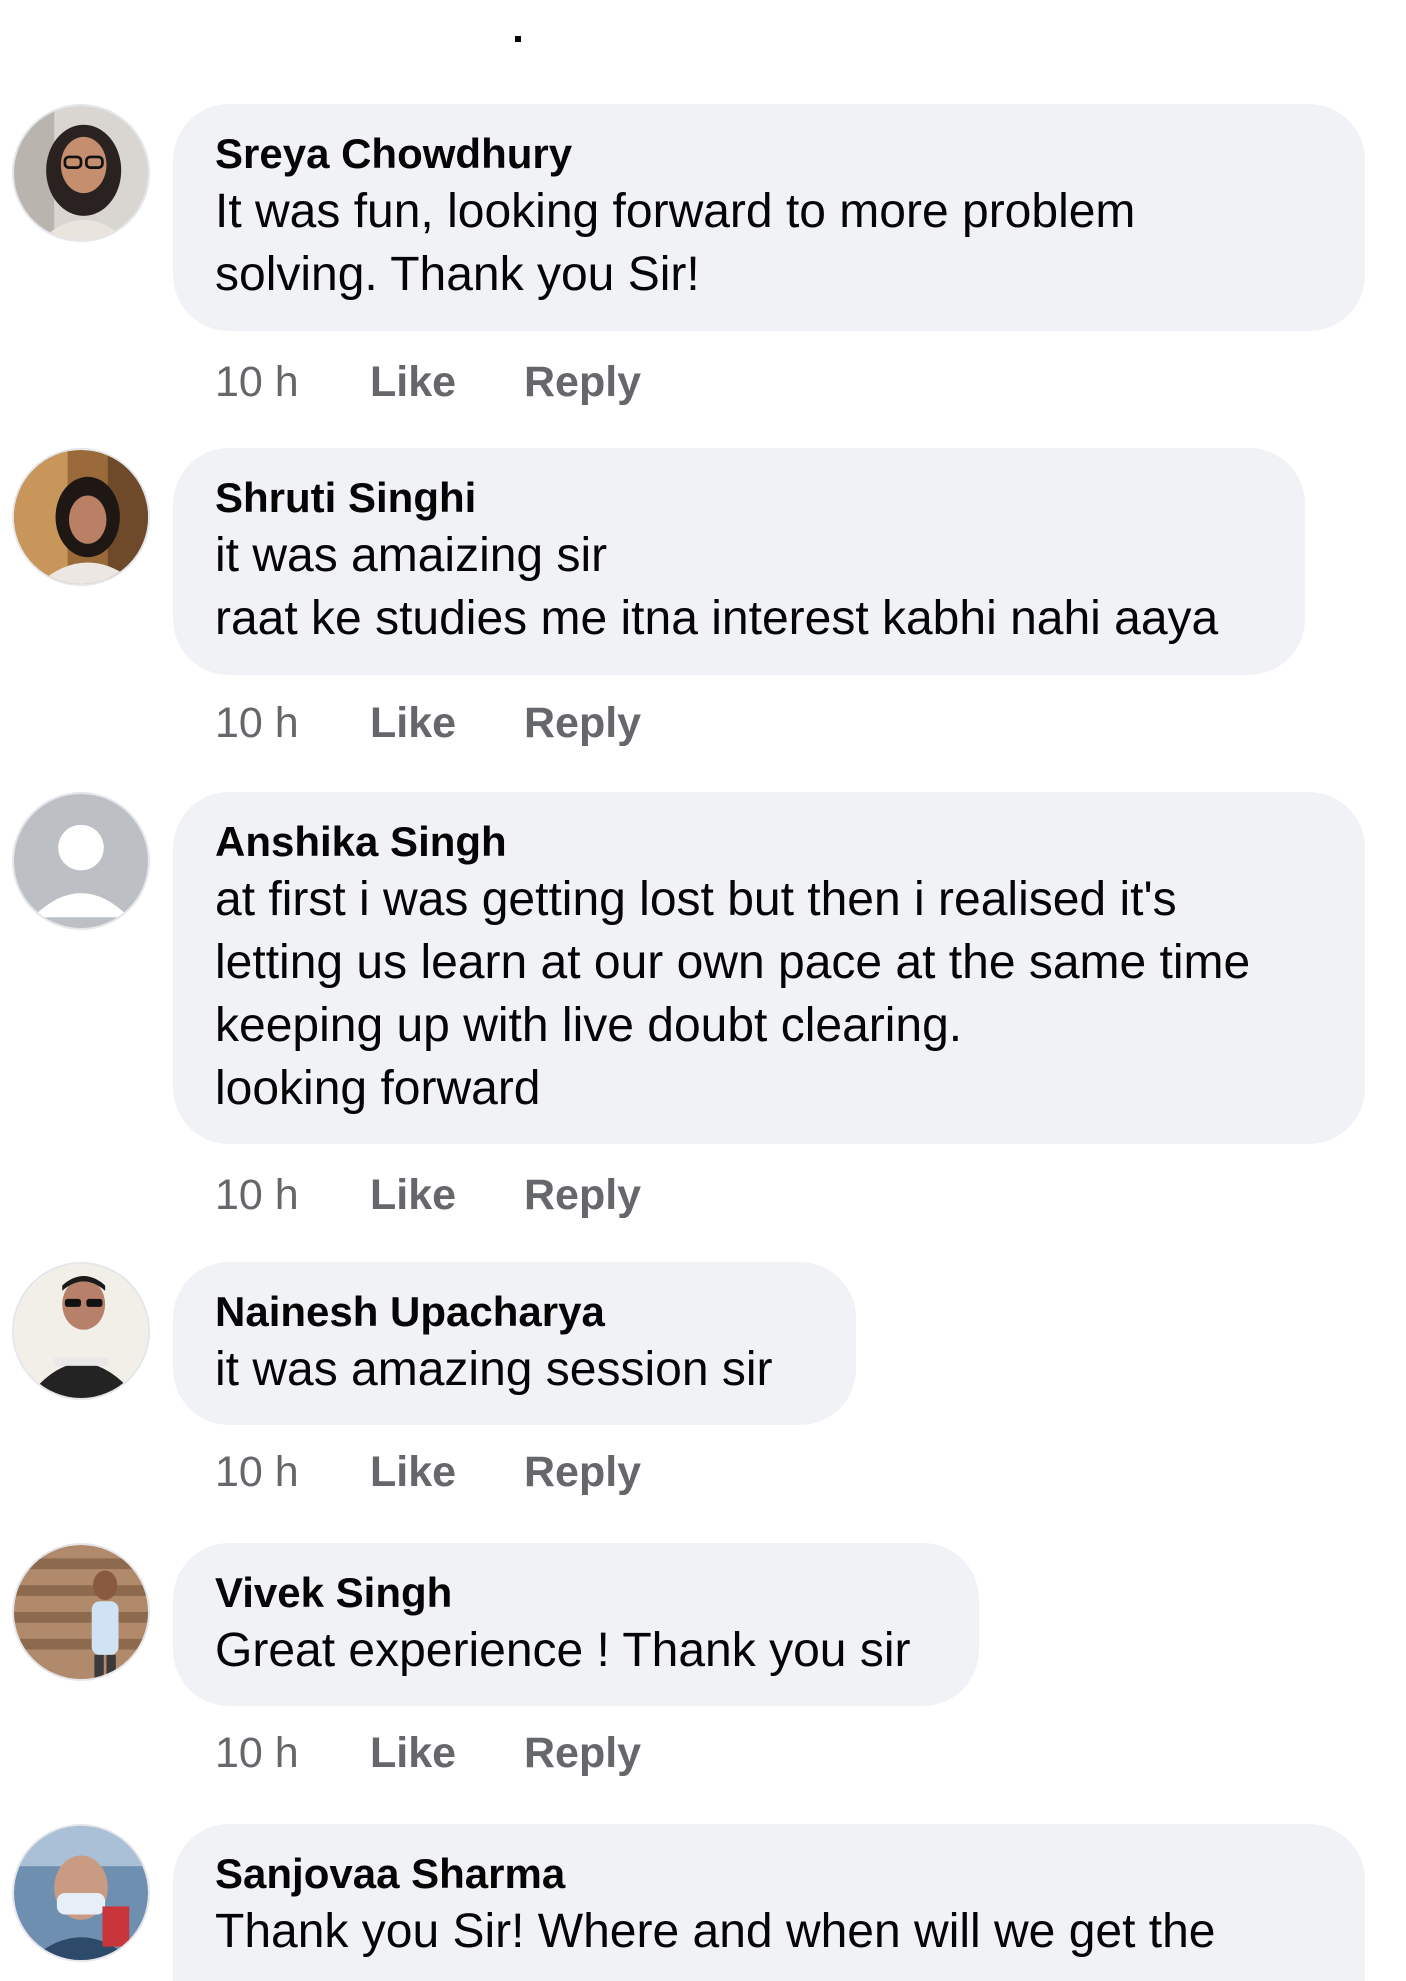  I want to click on comment-author: Vivek Singh, so click(576, 1593).